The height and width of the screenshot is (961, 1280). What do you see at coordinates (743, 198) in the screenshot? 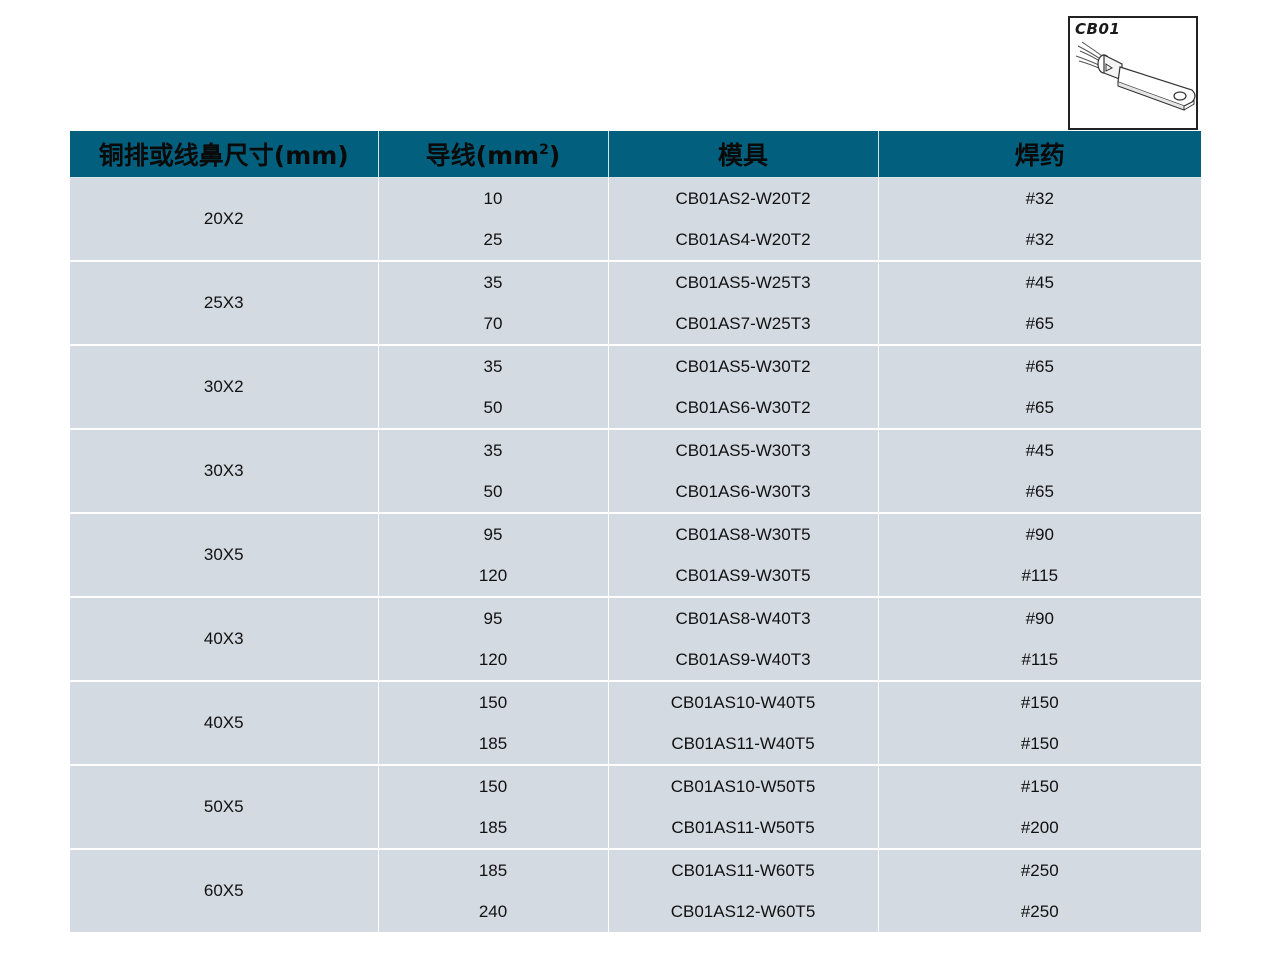
I see `mold-cell: CB01AS2-W20T2` at bounding box center [743, 198].